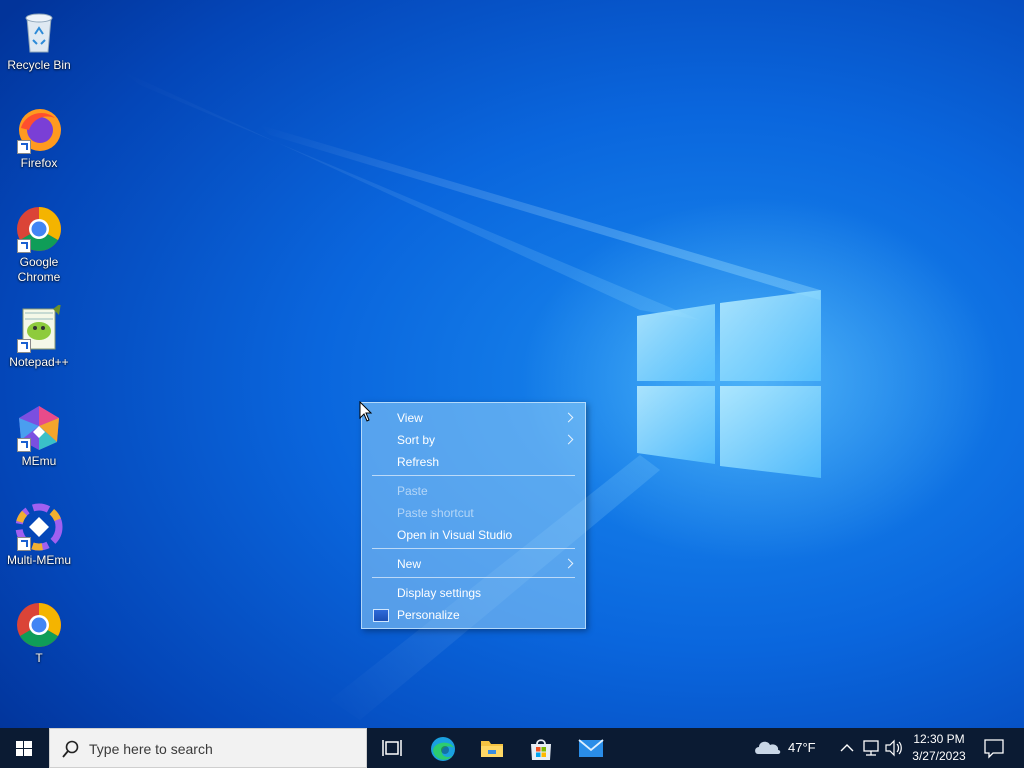  I want to click on taskbar-edge-button, so click(442, 748).